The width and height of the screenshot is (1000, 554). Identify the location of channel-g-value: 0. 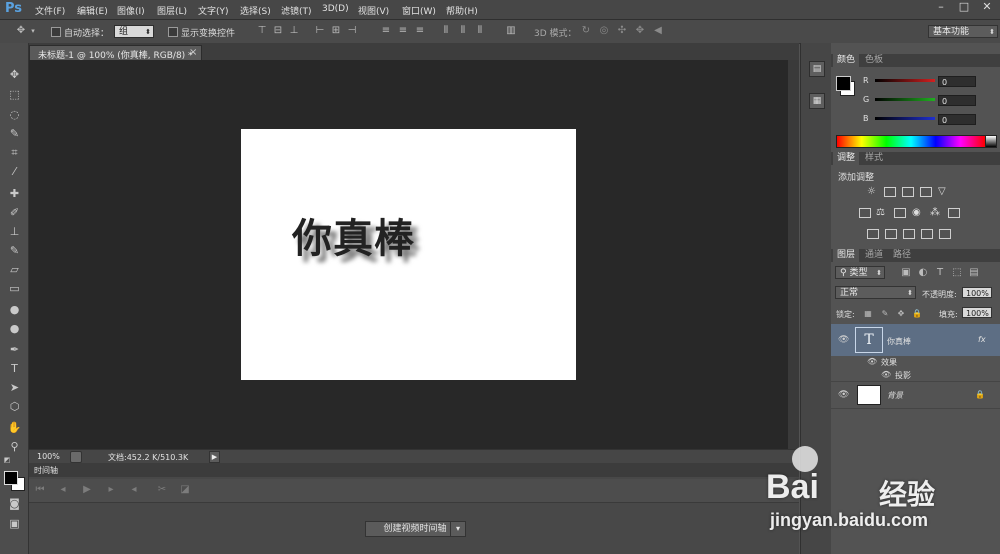
(957, 100).